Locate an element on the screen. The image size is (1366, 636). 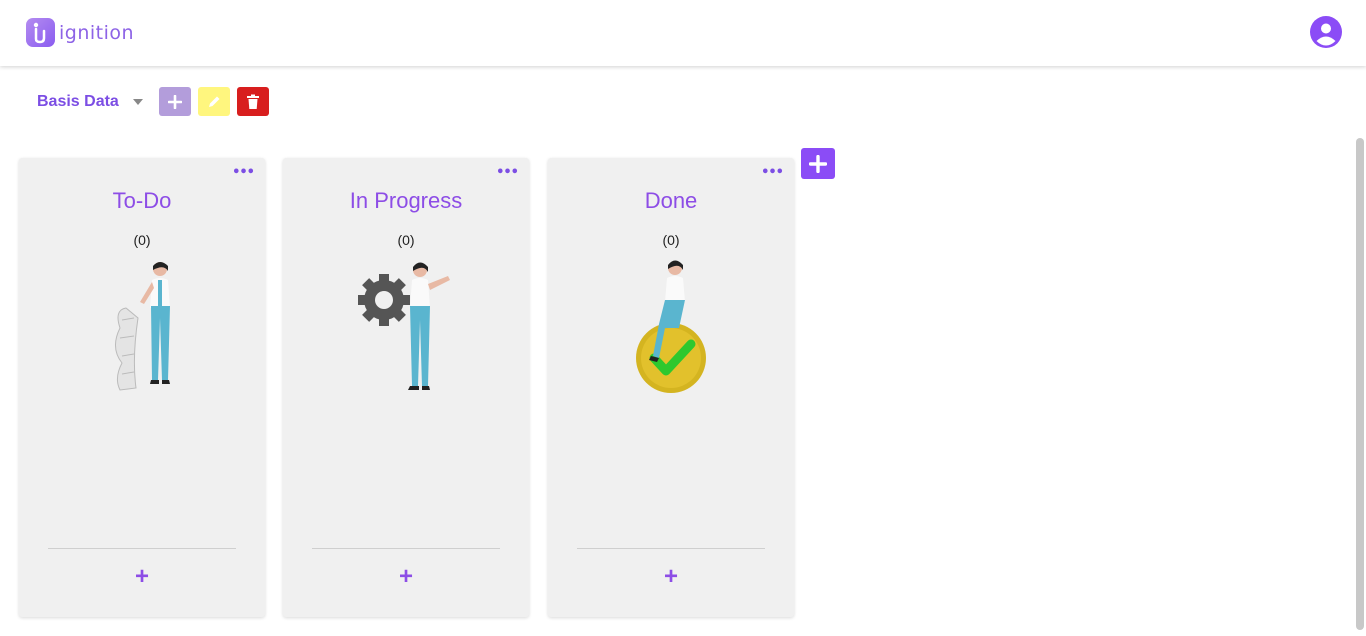
column-todo: ••• To-Do (0) + is located at coordinates (142, 387).